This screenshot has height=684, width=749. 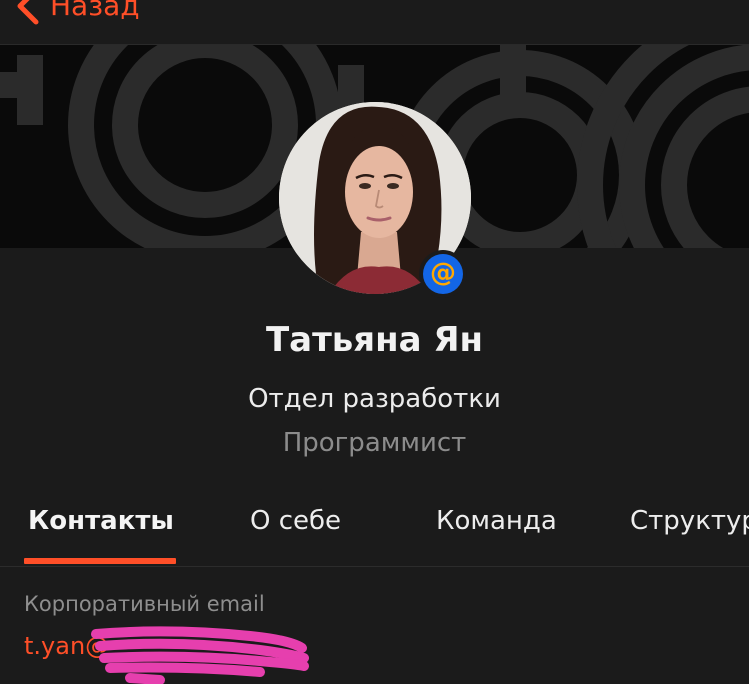 I want to click on profile-tabs: Контакты О себе Команда Структура, so click(x=374, y=528).